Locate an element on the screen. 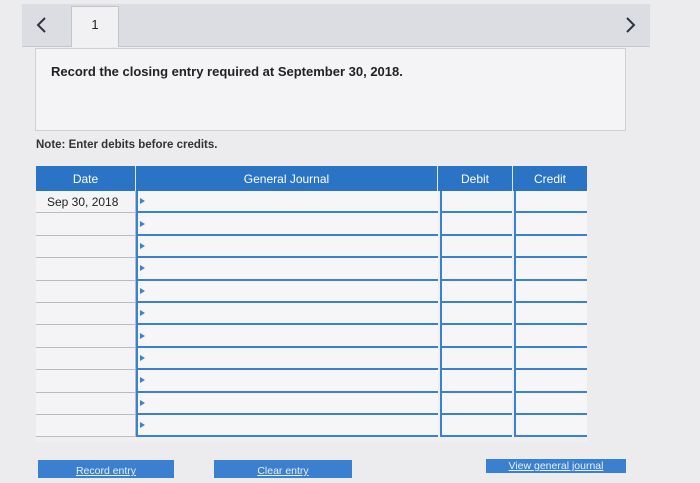 Image resolution: width=700 pixels, height=483 pixels. record-entry-button: Record entry is located at coordinates (106, 469).